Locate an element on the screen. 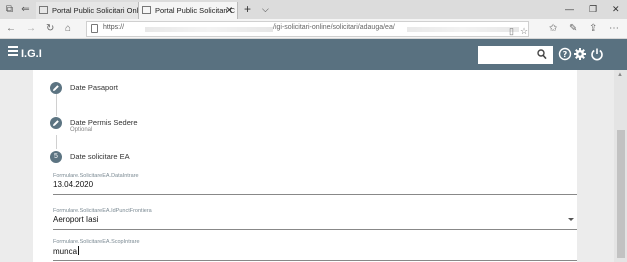 Image resolution: width=627 pixels, height=262 pixels. field-value: 13.04.2020 is located at coordinates (73, 184).